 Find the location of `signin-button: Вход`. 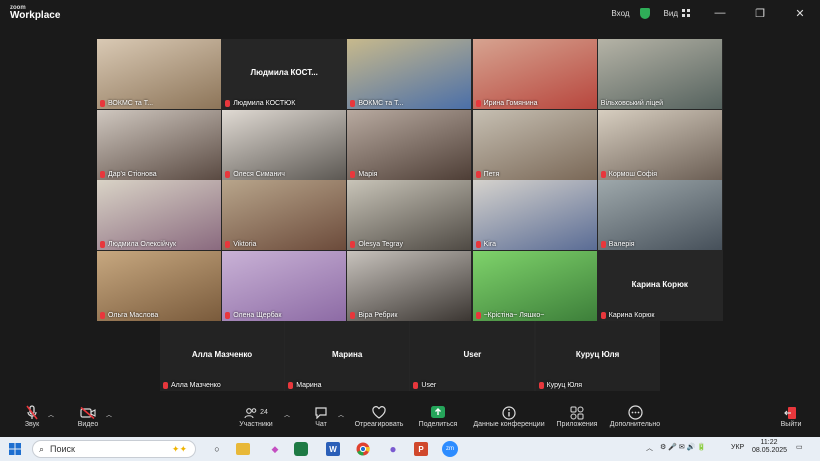

signin-button: Вход is located at coordinates (620, 13).